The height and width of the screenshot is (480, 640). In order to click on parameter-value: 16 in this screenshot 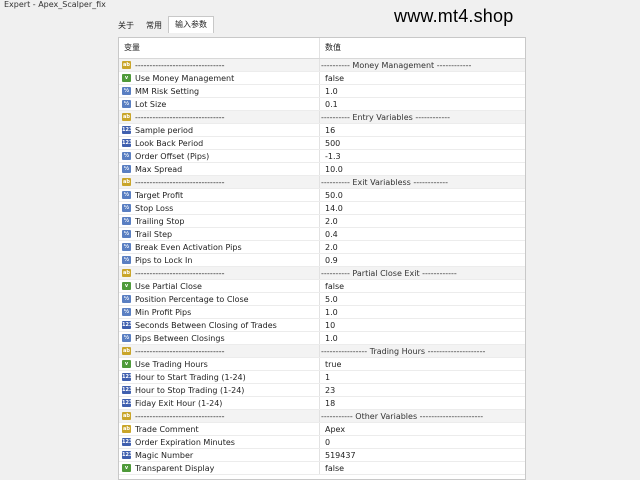, I will do `click(422, 130)`.